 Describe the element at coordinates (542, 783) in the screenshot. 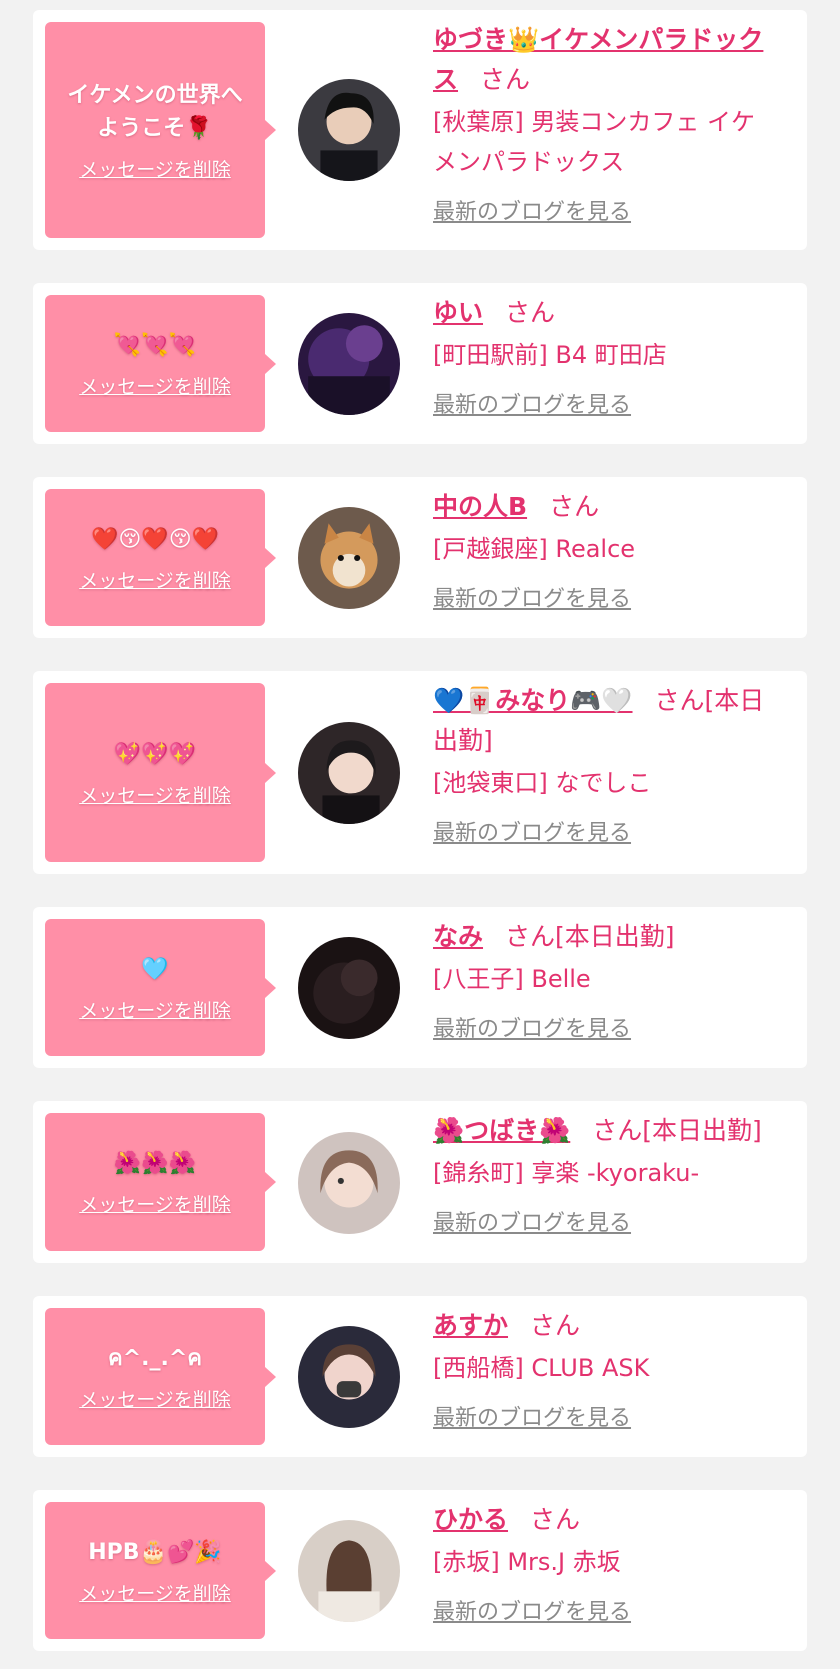

I see `shop-label: [池袋東口] なでしこ` at that location.